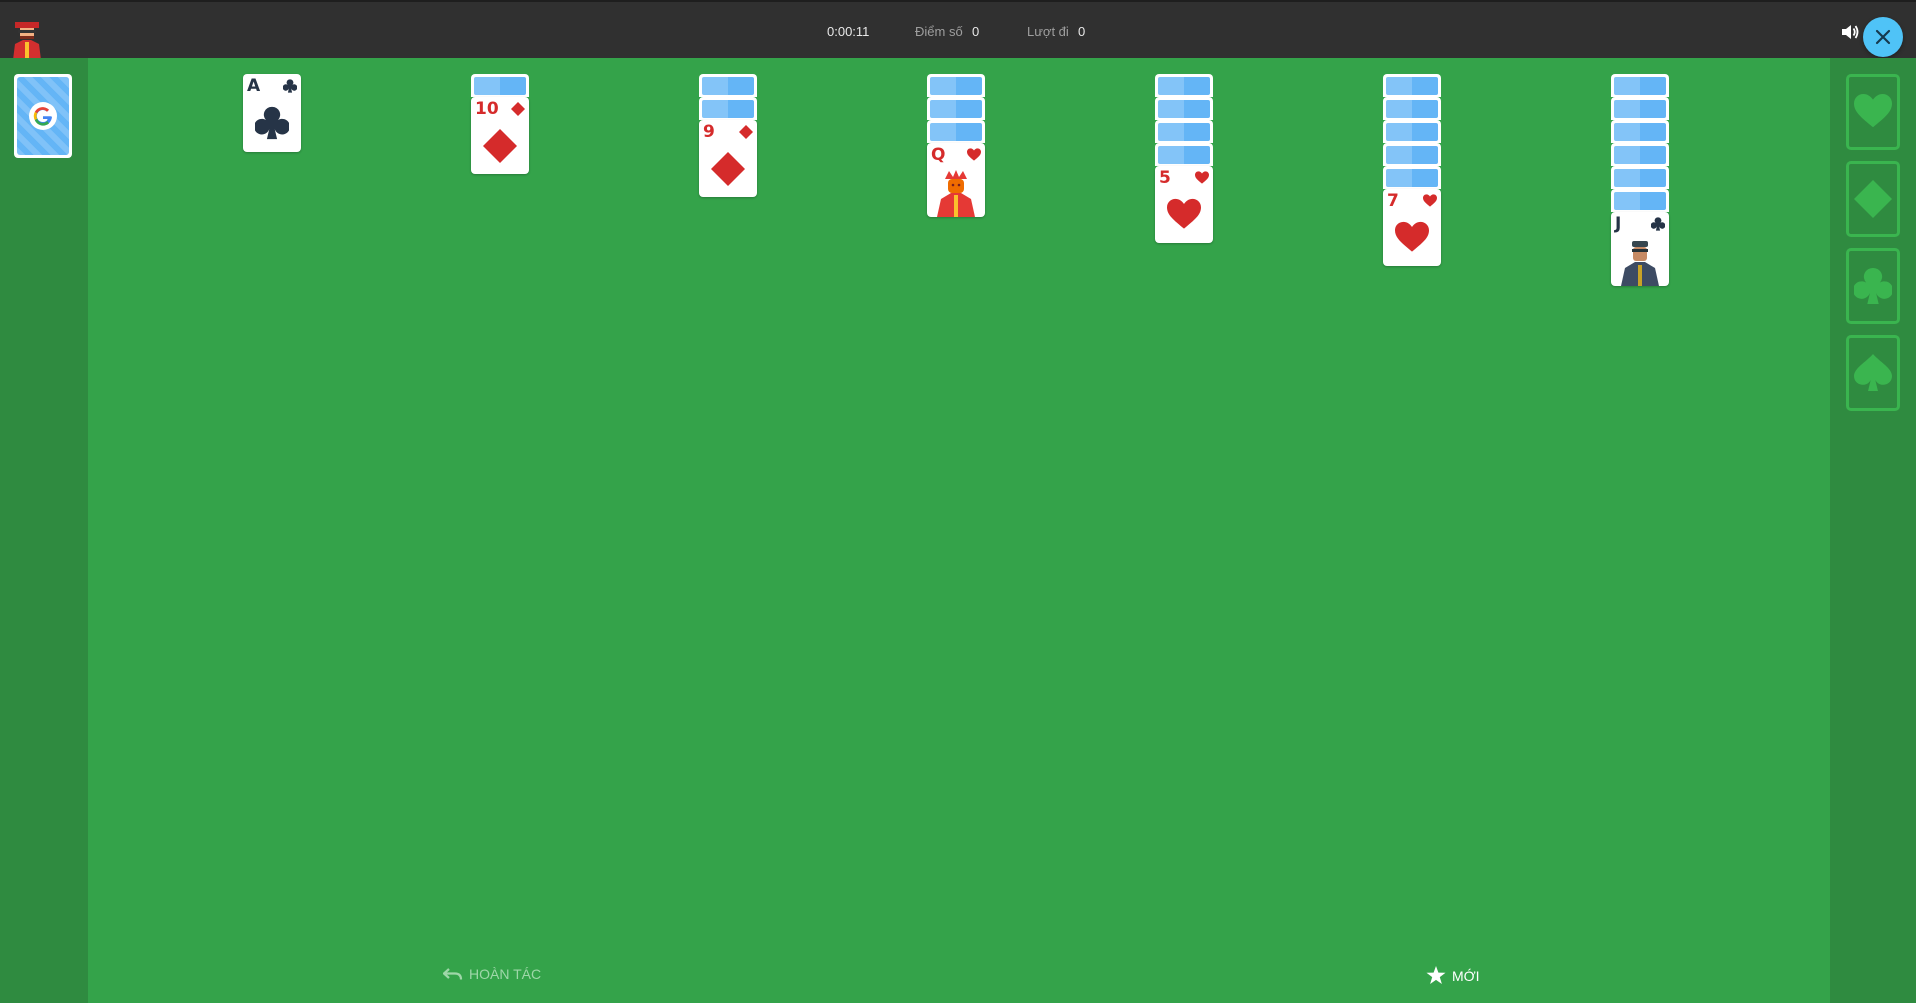 Image resolution: width=1916 pixels, height=1003 pixels. What do you see at coordinates (956, 193) in the screenshot?
I see `queen-figure-icon` at bounding box center [956, 193].